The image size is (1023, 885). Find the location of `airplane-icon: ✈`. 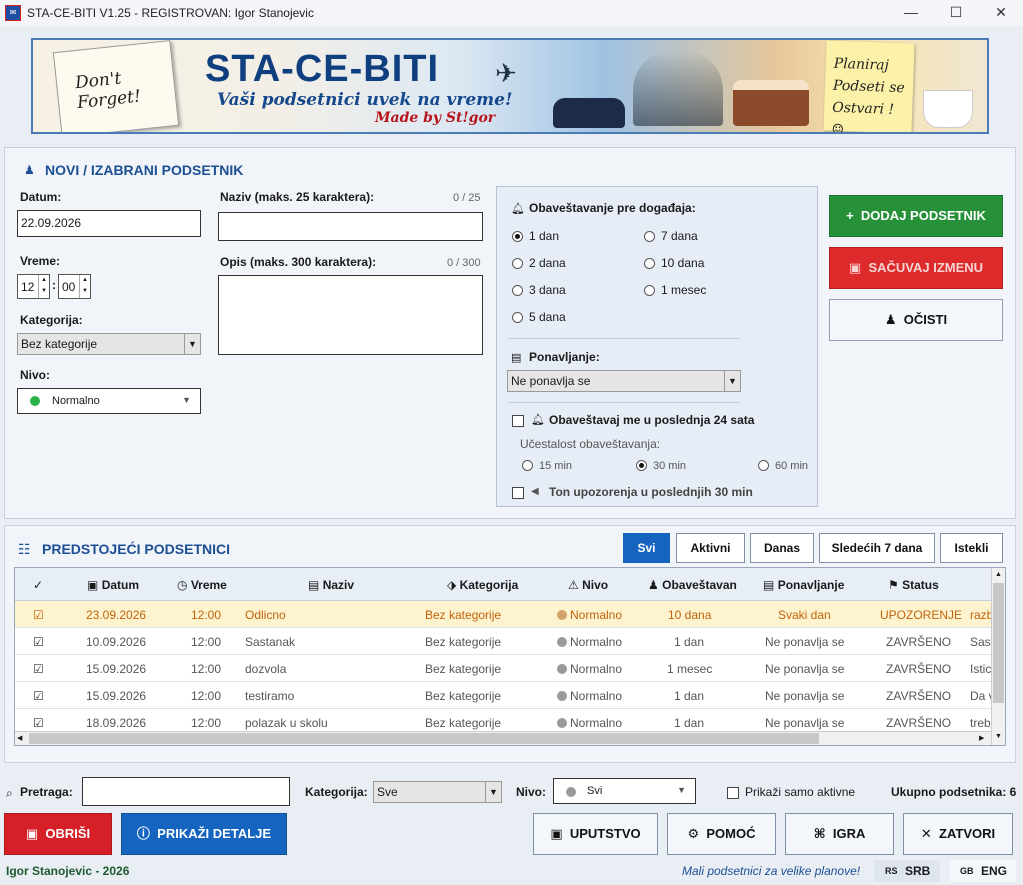

airplane-icon: ✈ is located at coordinates (506, 73).